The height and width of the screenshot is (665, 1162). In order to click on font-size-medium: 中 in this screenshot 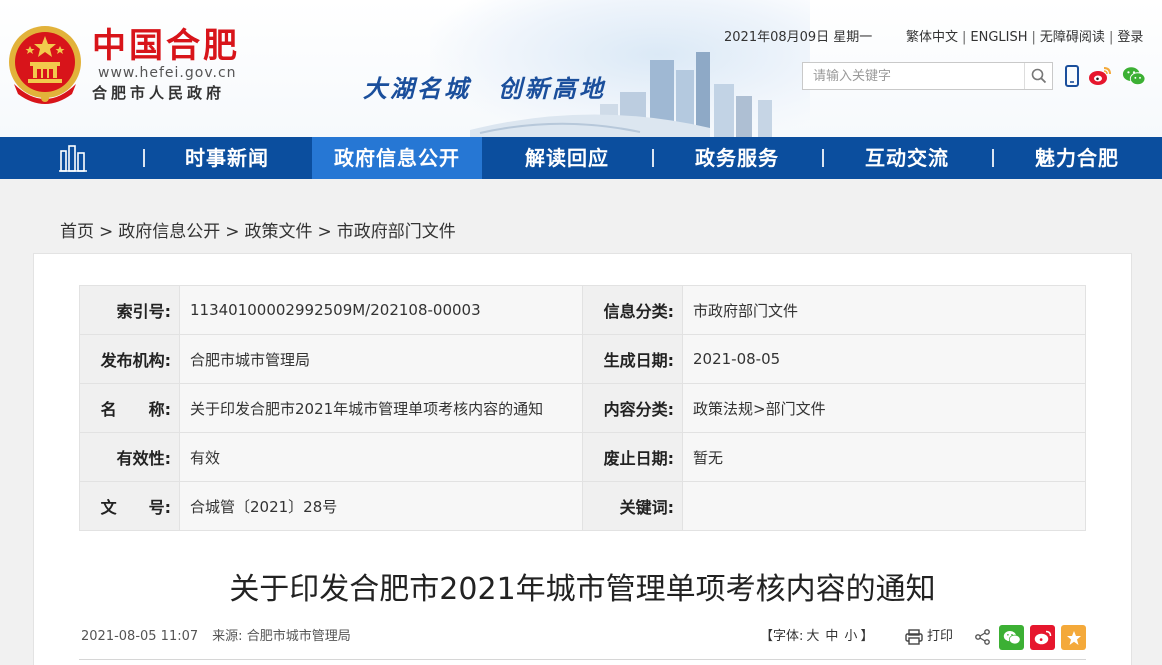, I will do `click(831, 636)`.